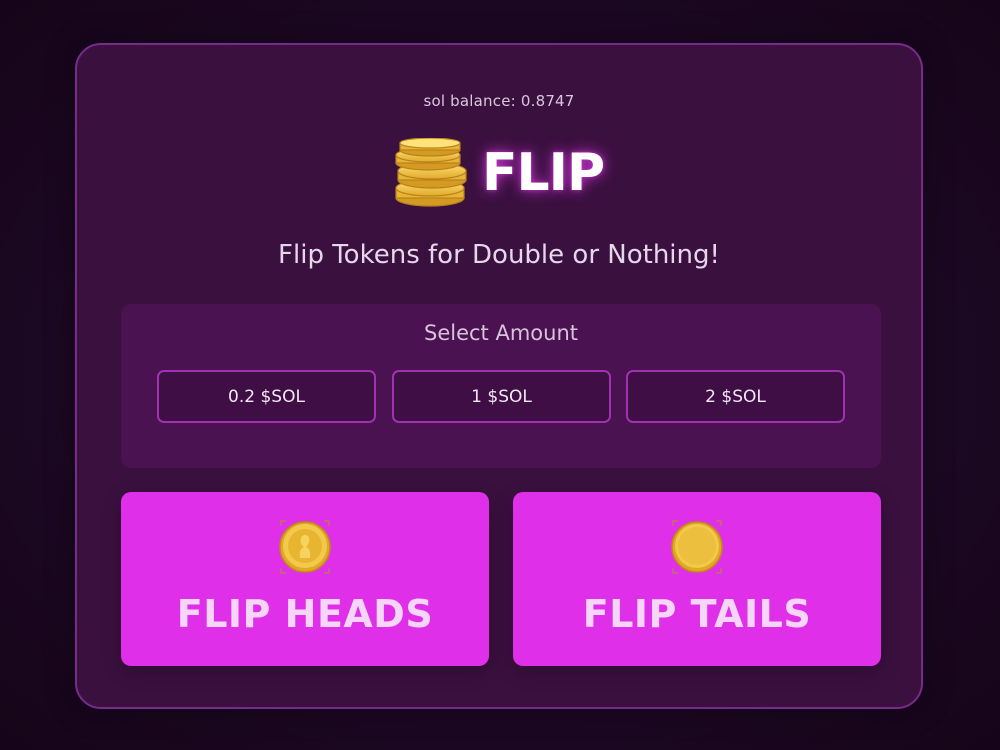 This screenshot has height=750, width=1000. What do you see at coordinates (697, 614) in the screenshot?
I see `flip-tails-label: FLIP TAILS` at bounding box center [697, 614].